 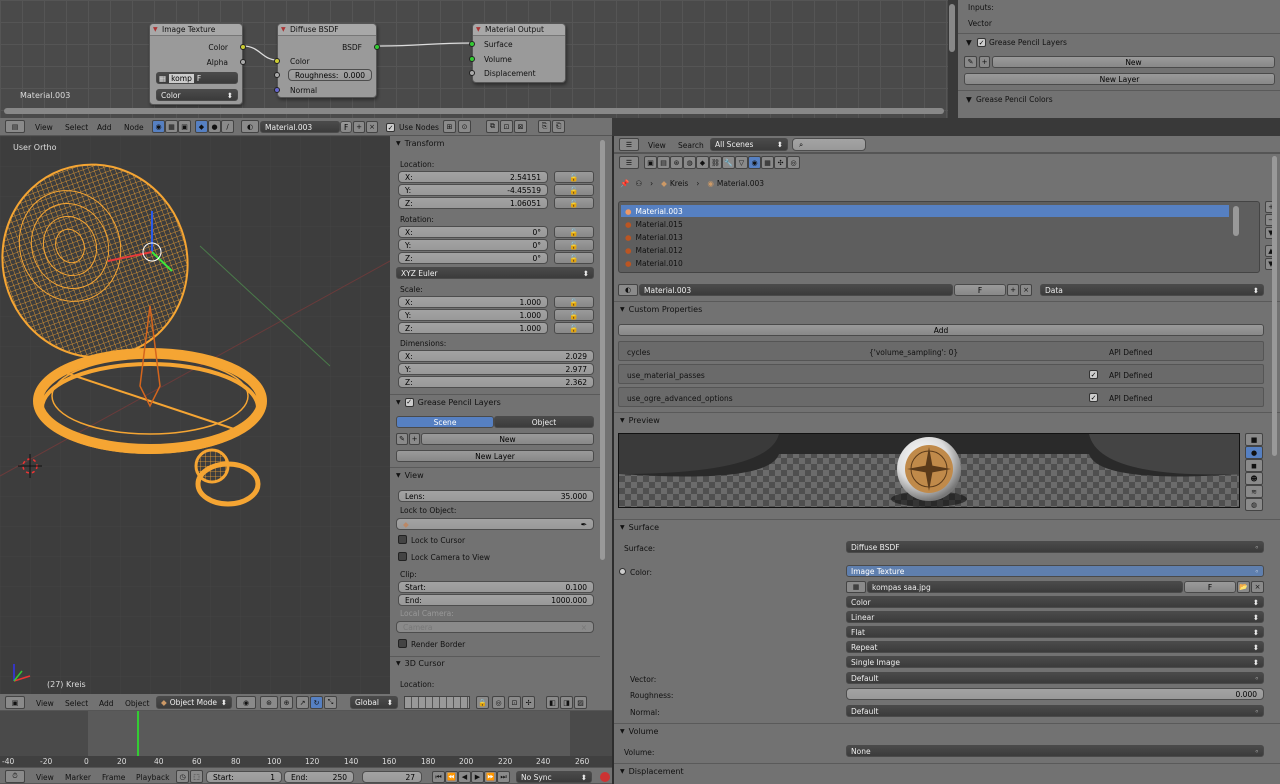 I want to click on rotation-mode-dropdown: XYZ Euler ⬍, so click(x=495, y=273).